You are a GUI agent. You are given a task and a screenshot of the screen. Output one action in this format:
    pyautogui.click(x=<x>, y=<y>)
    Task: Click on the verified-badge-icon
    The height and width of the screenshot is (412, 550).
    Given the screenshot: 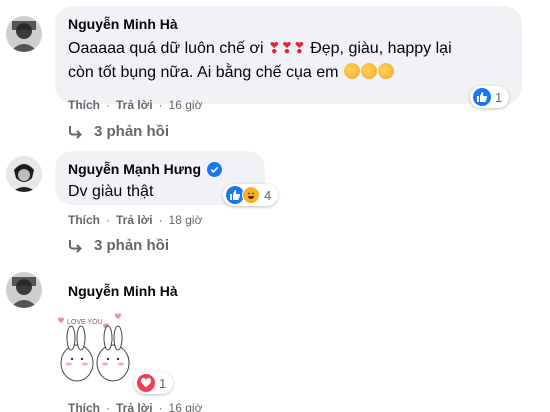 What is the action you would take?
    pyautogui.click(x=215, y=169)
    